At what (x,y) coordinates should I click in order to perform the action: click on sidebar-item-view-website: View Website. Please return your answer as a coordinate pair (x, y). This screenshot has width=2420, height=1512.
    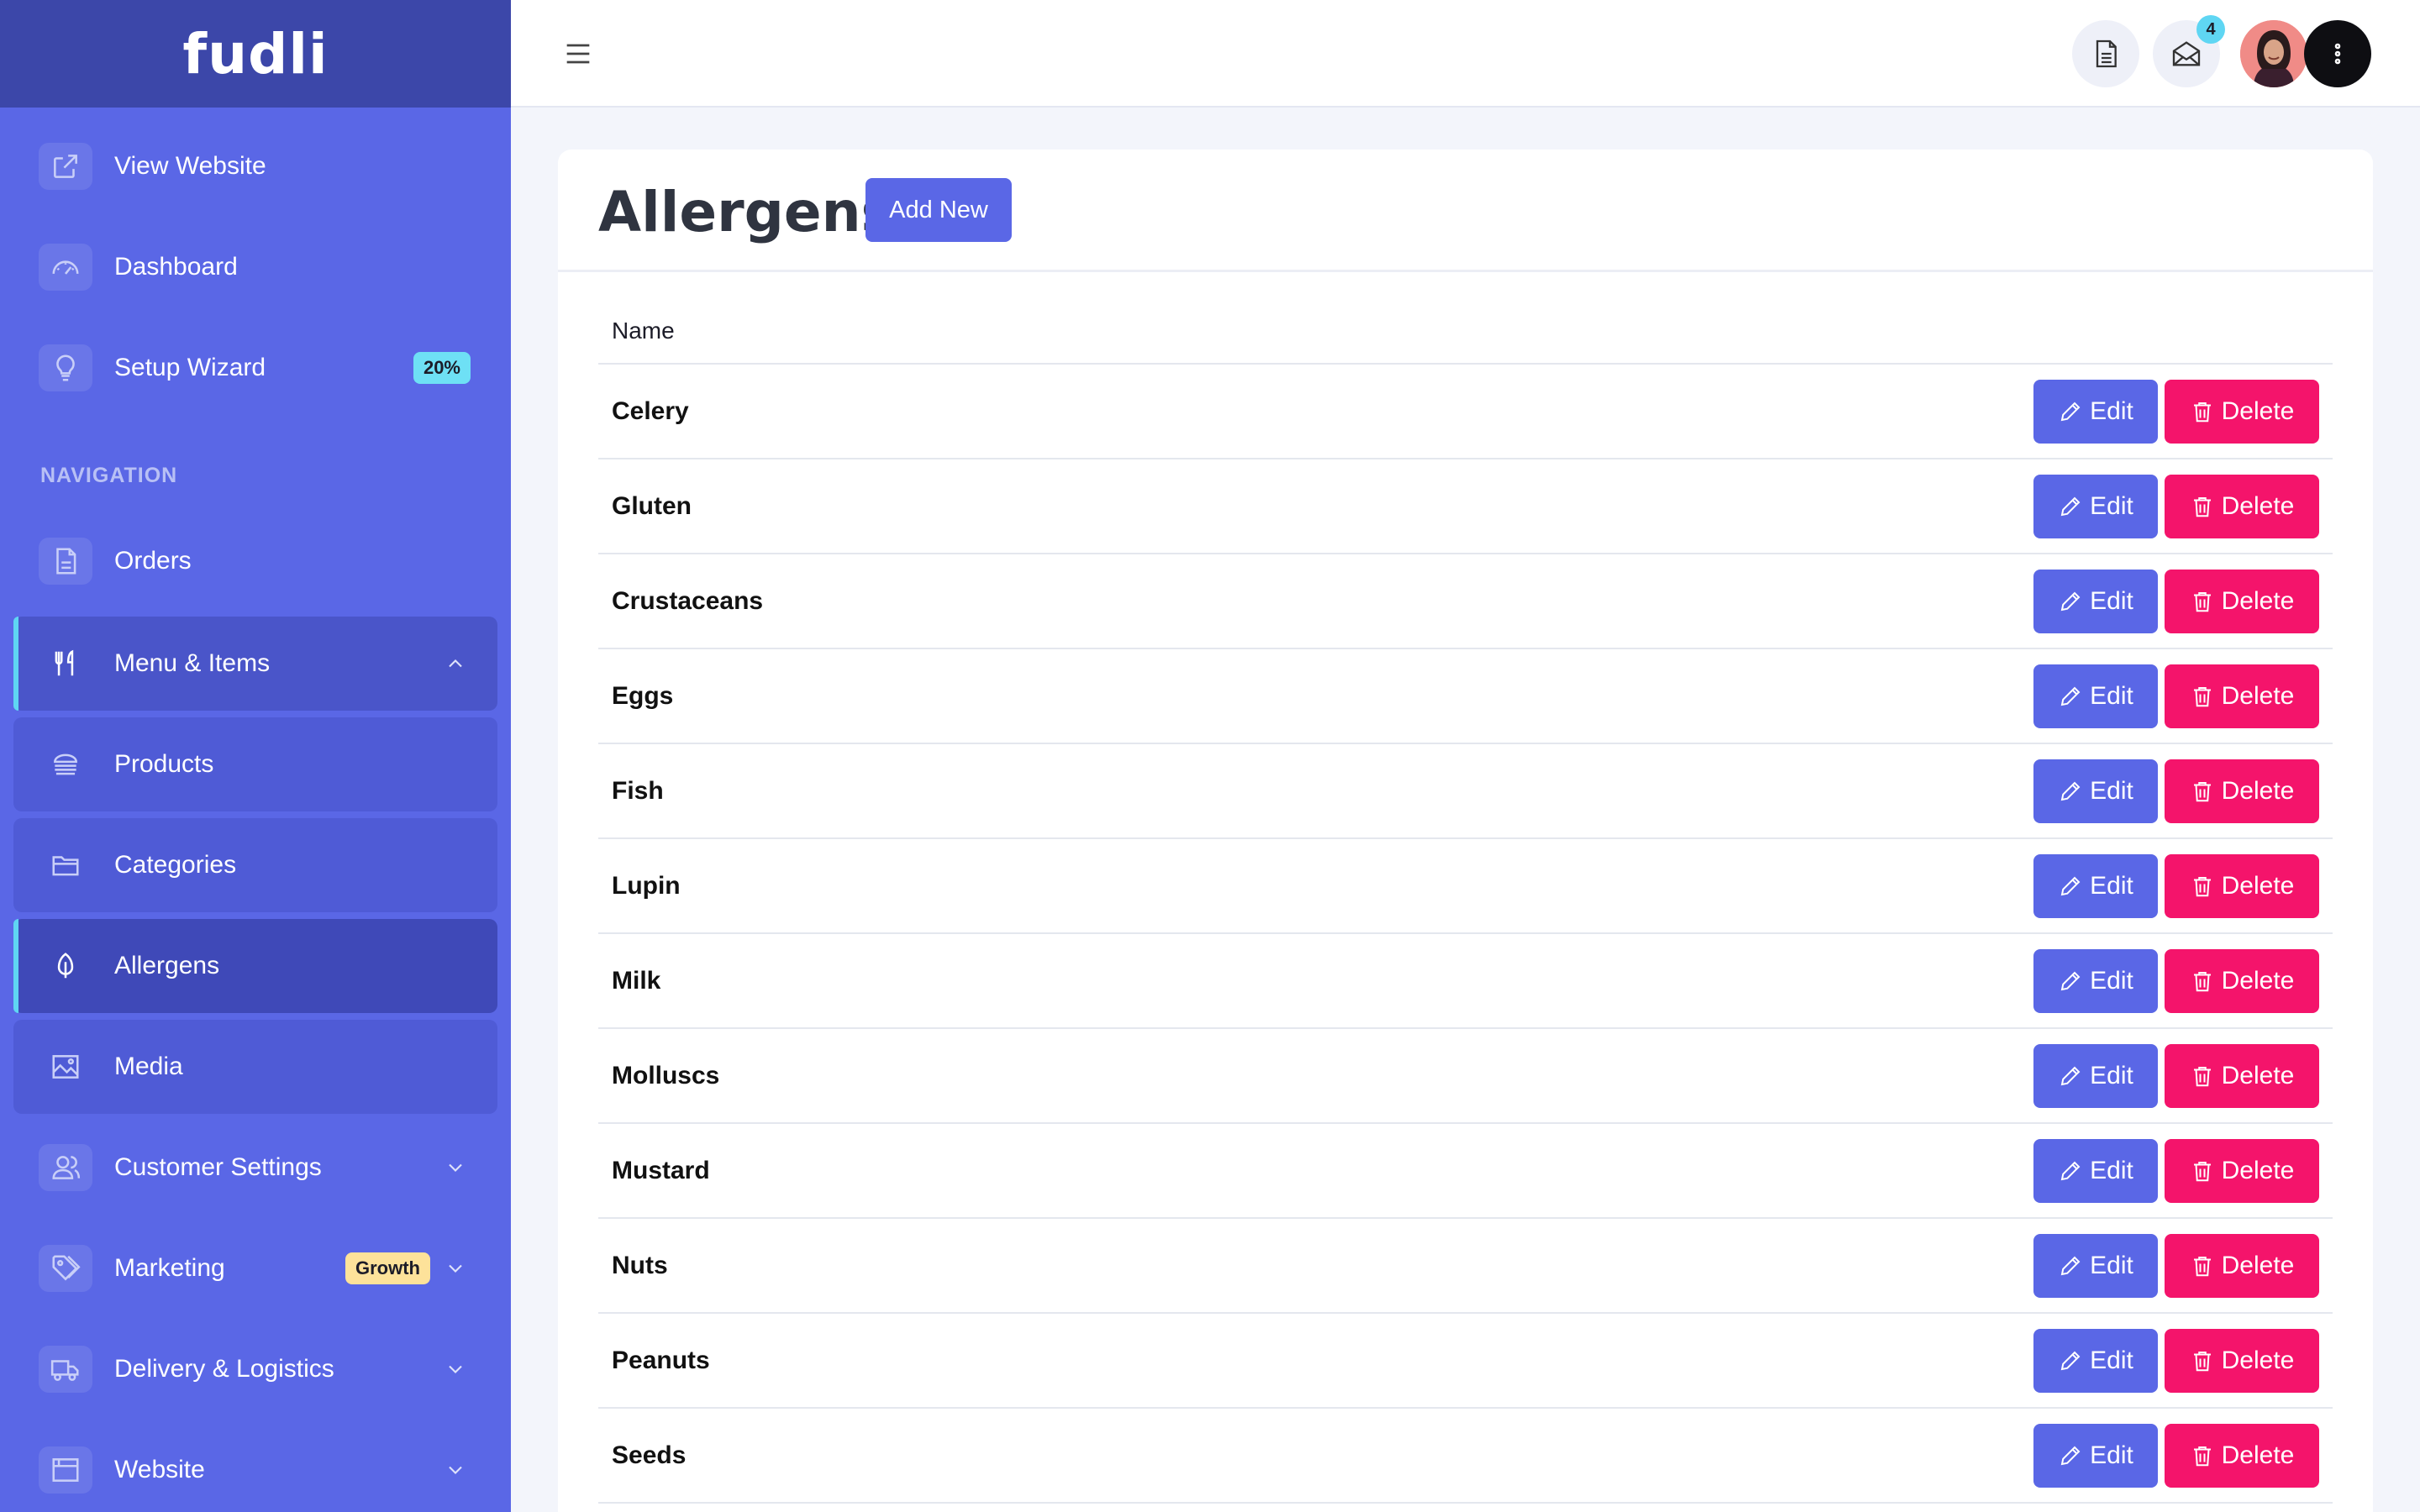
    Looking at the image, I should click on (255, 166).